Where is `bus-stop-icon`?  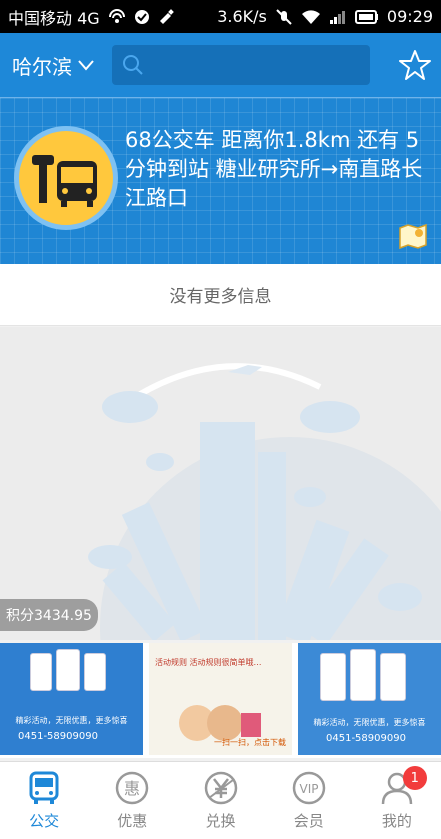
bus-stop-icon is located at coordinates (66, 178).